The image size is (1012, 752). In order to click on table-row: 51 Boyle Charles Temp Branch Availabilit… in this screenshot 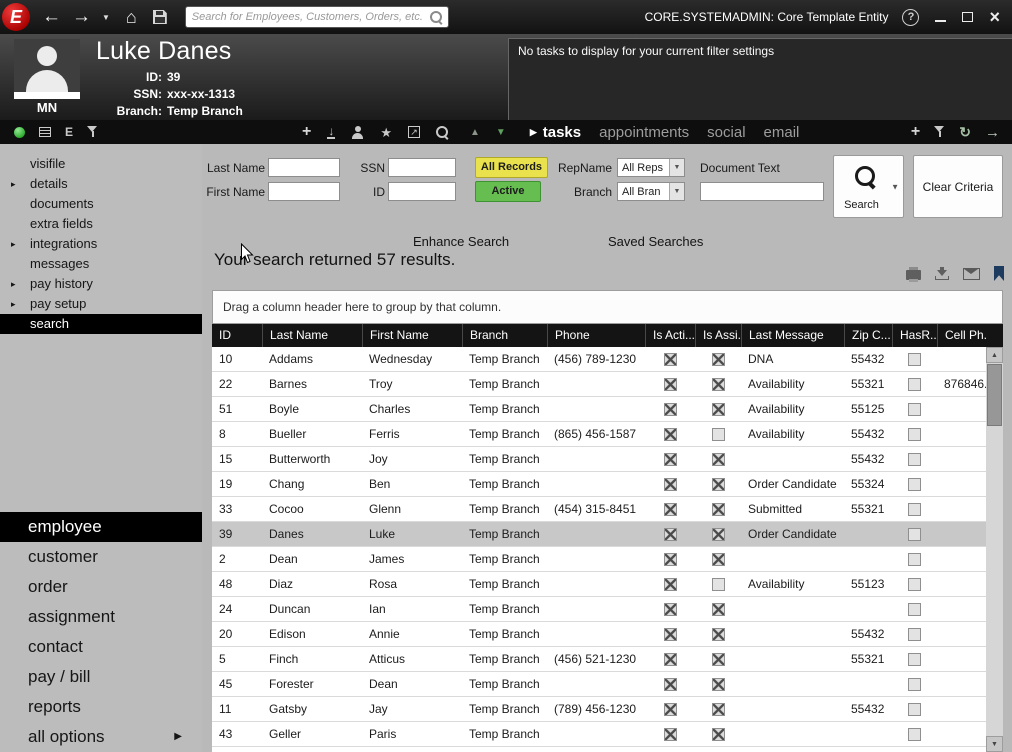, I will do `click(599, 409)`.